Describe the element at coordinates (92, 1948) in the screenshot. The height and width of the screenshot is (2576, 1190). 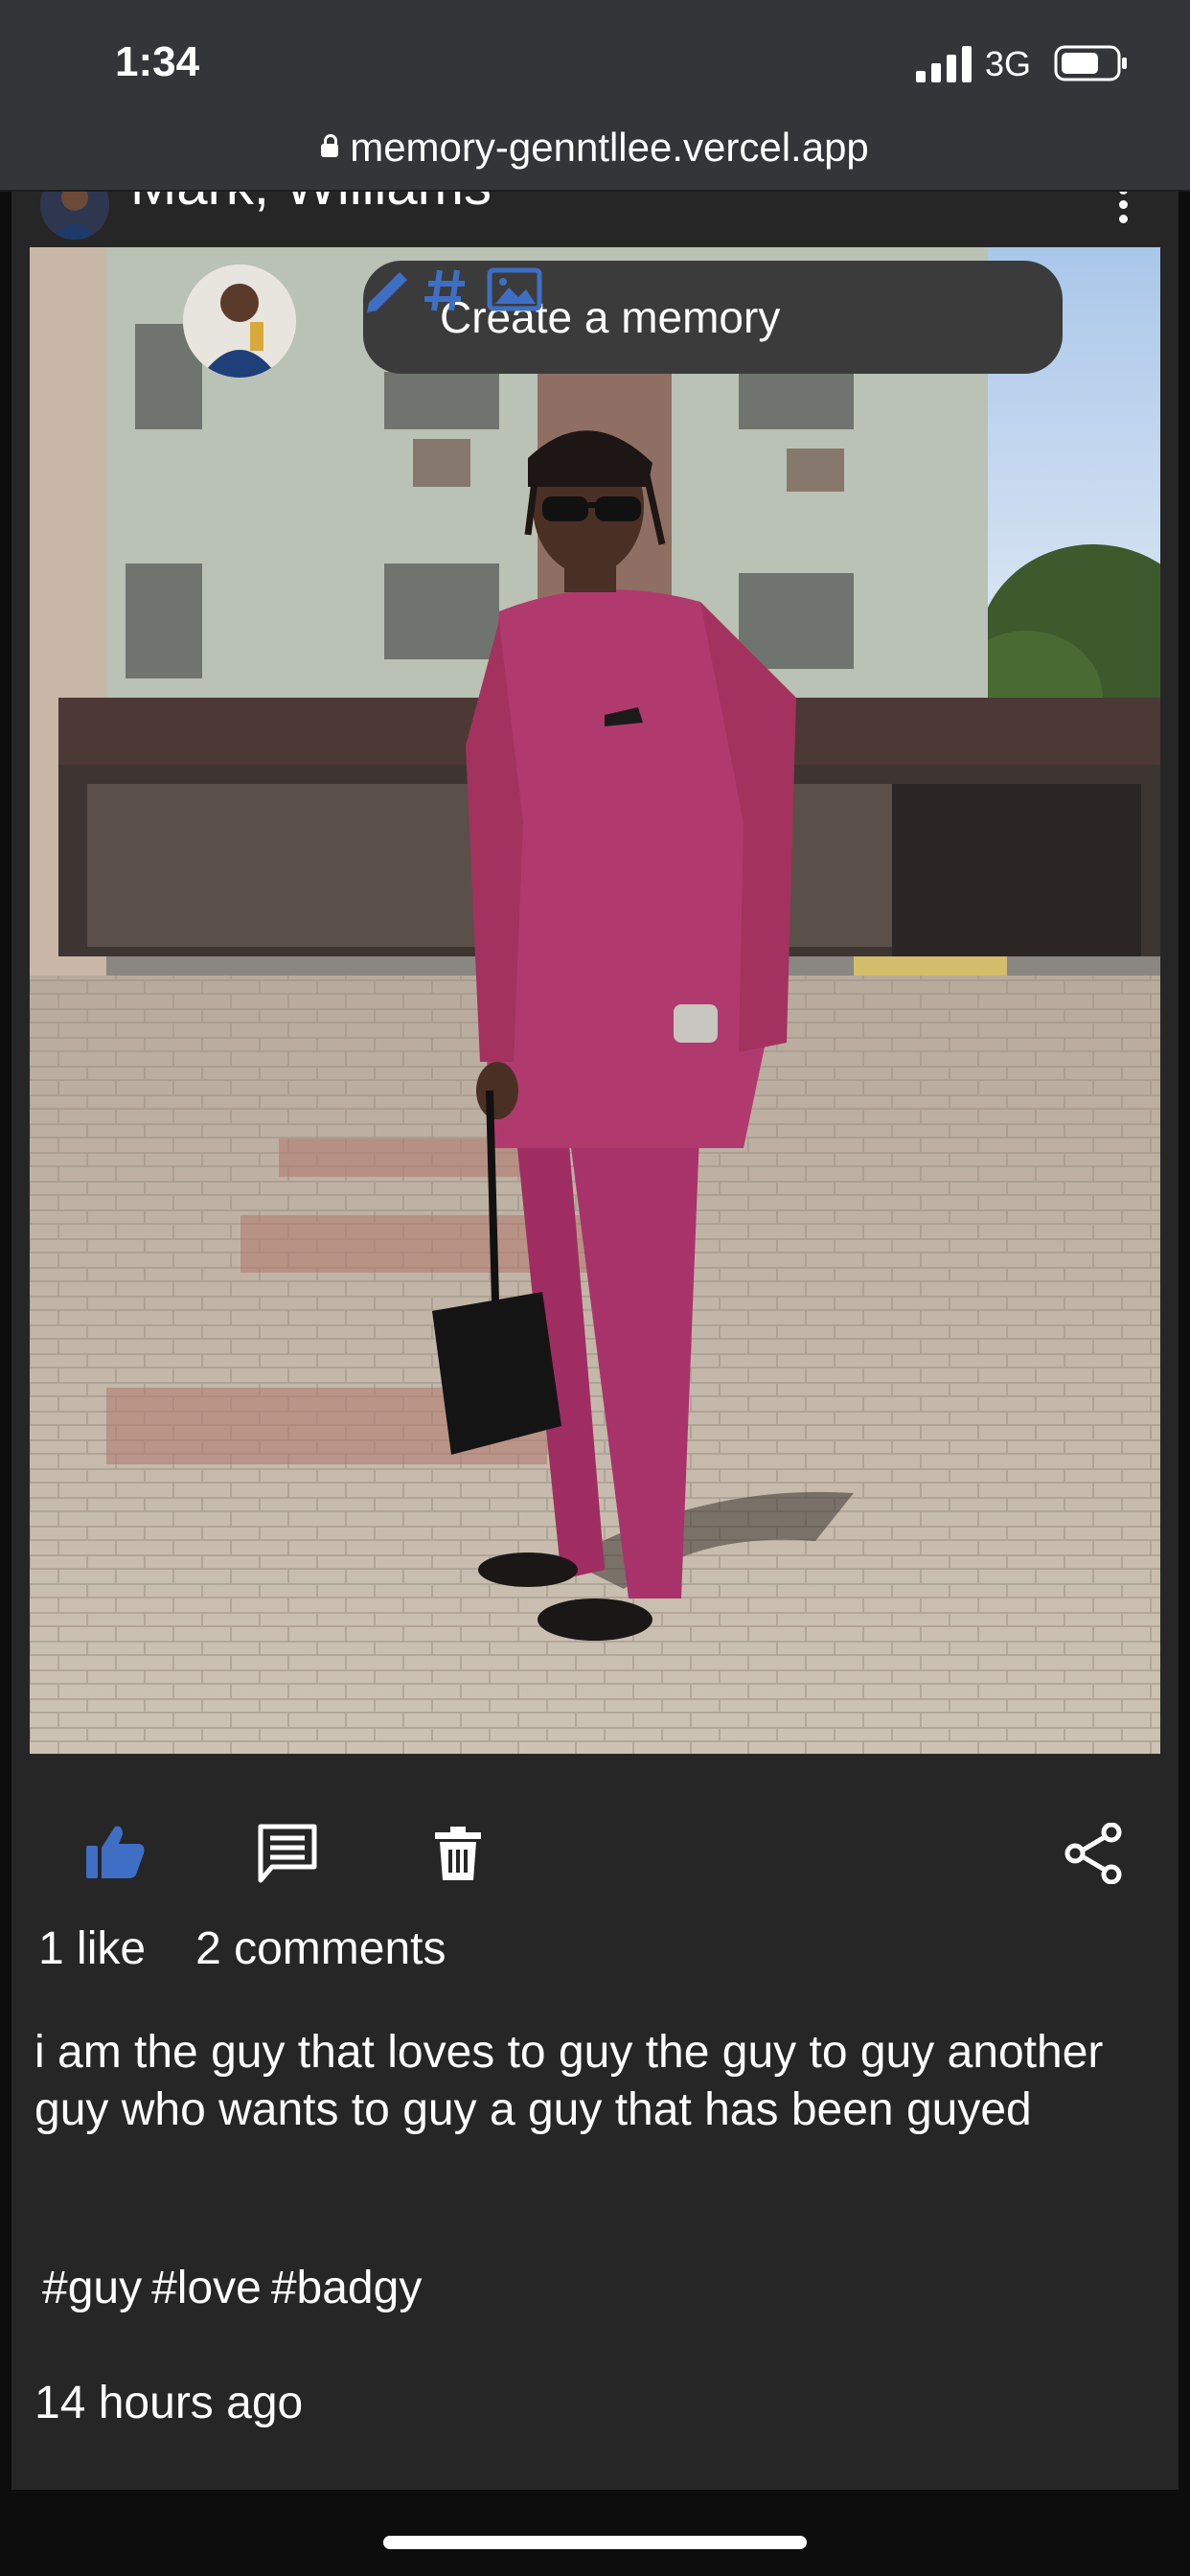
I see `likes-count: 1 like` at that location.